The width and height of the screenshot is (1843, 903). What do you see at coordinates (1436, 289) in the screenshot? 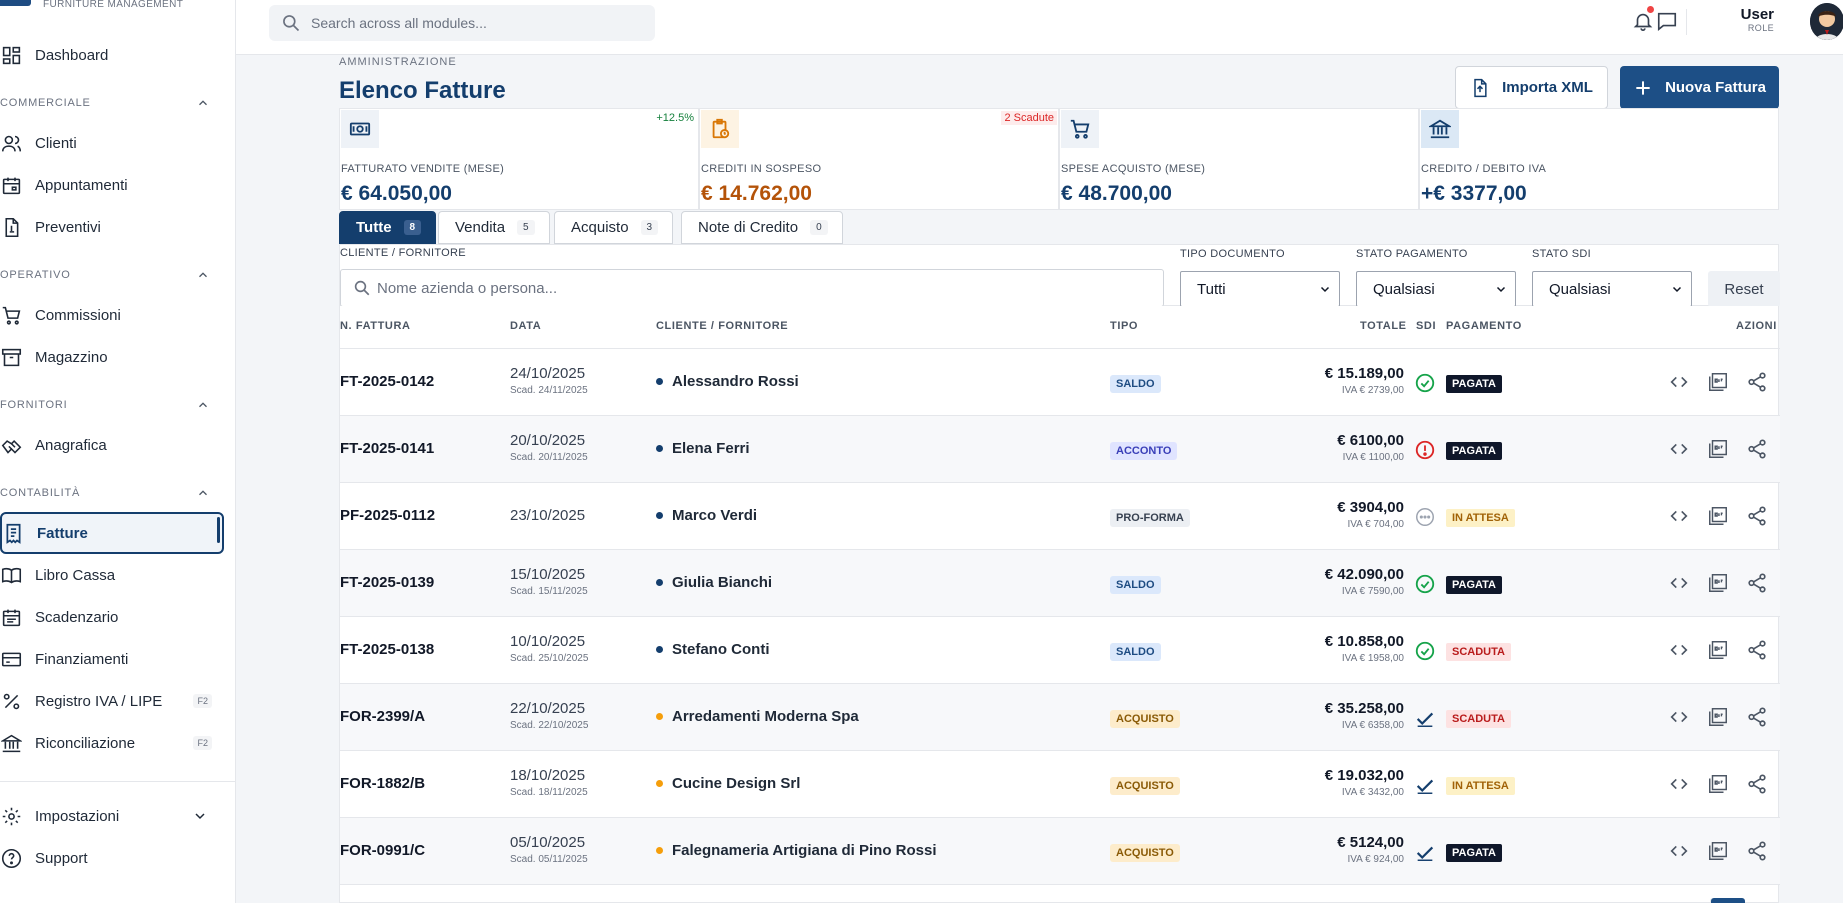
I see `payment-state-select: Qualsiasi` at bounding box center [1436, 289].